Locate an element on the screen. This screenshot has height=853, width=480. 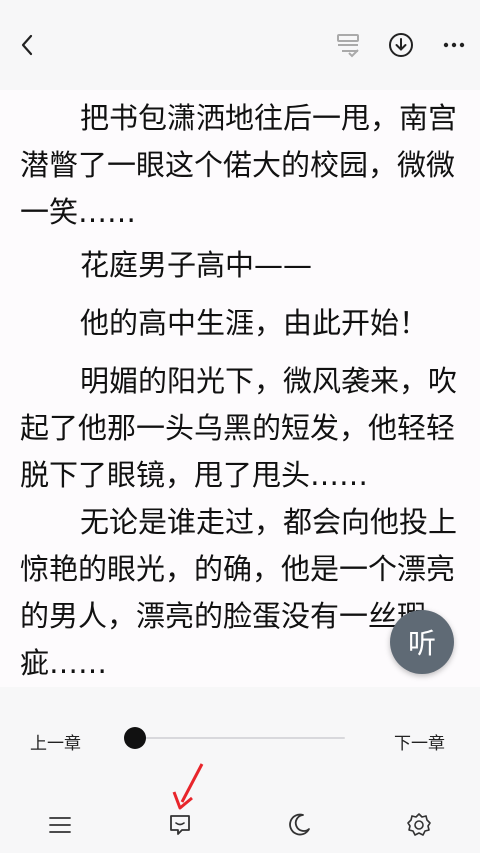
bookshelf-icon is located at coordinates (348, 46).